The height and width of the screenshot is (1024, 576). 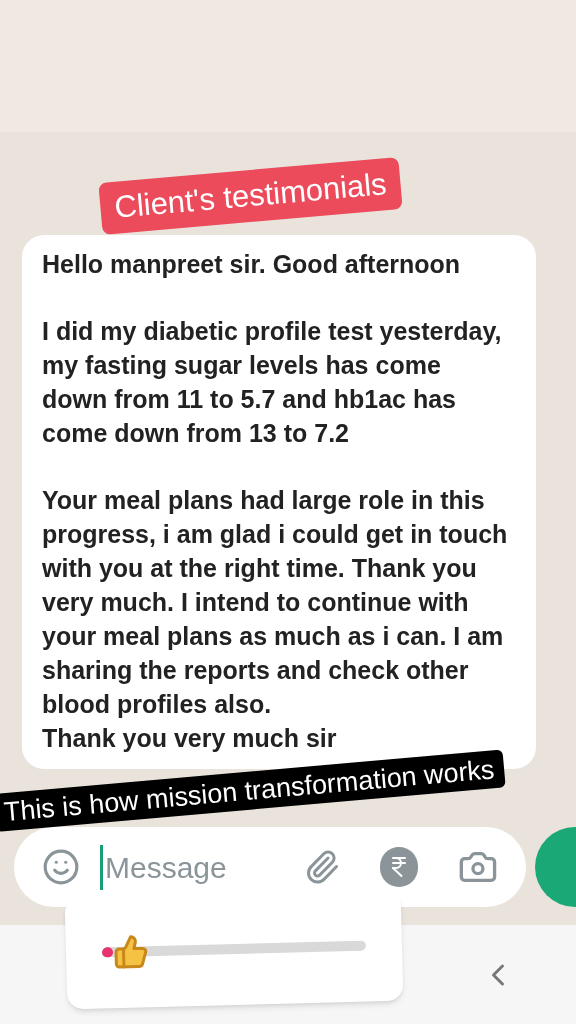 I want to click on message-text: Hello manpreet sir. Good afternoon, so click(x=252, y=264).